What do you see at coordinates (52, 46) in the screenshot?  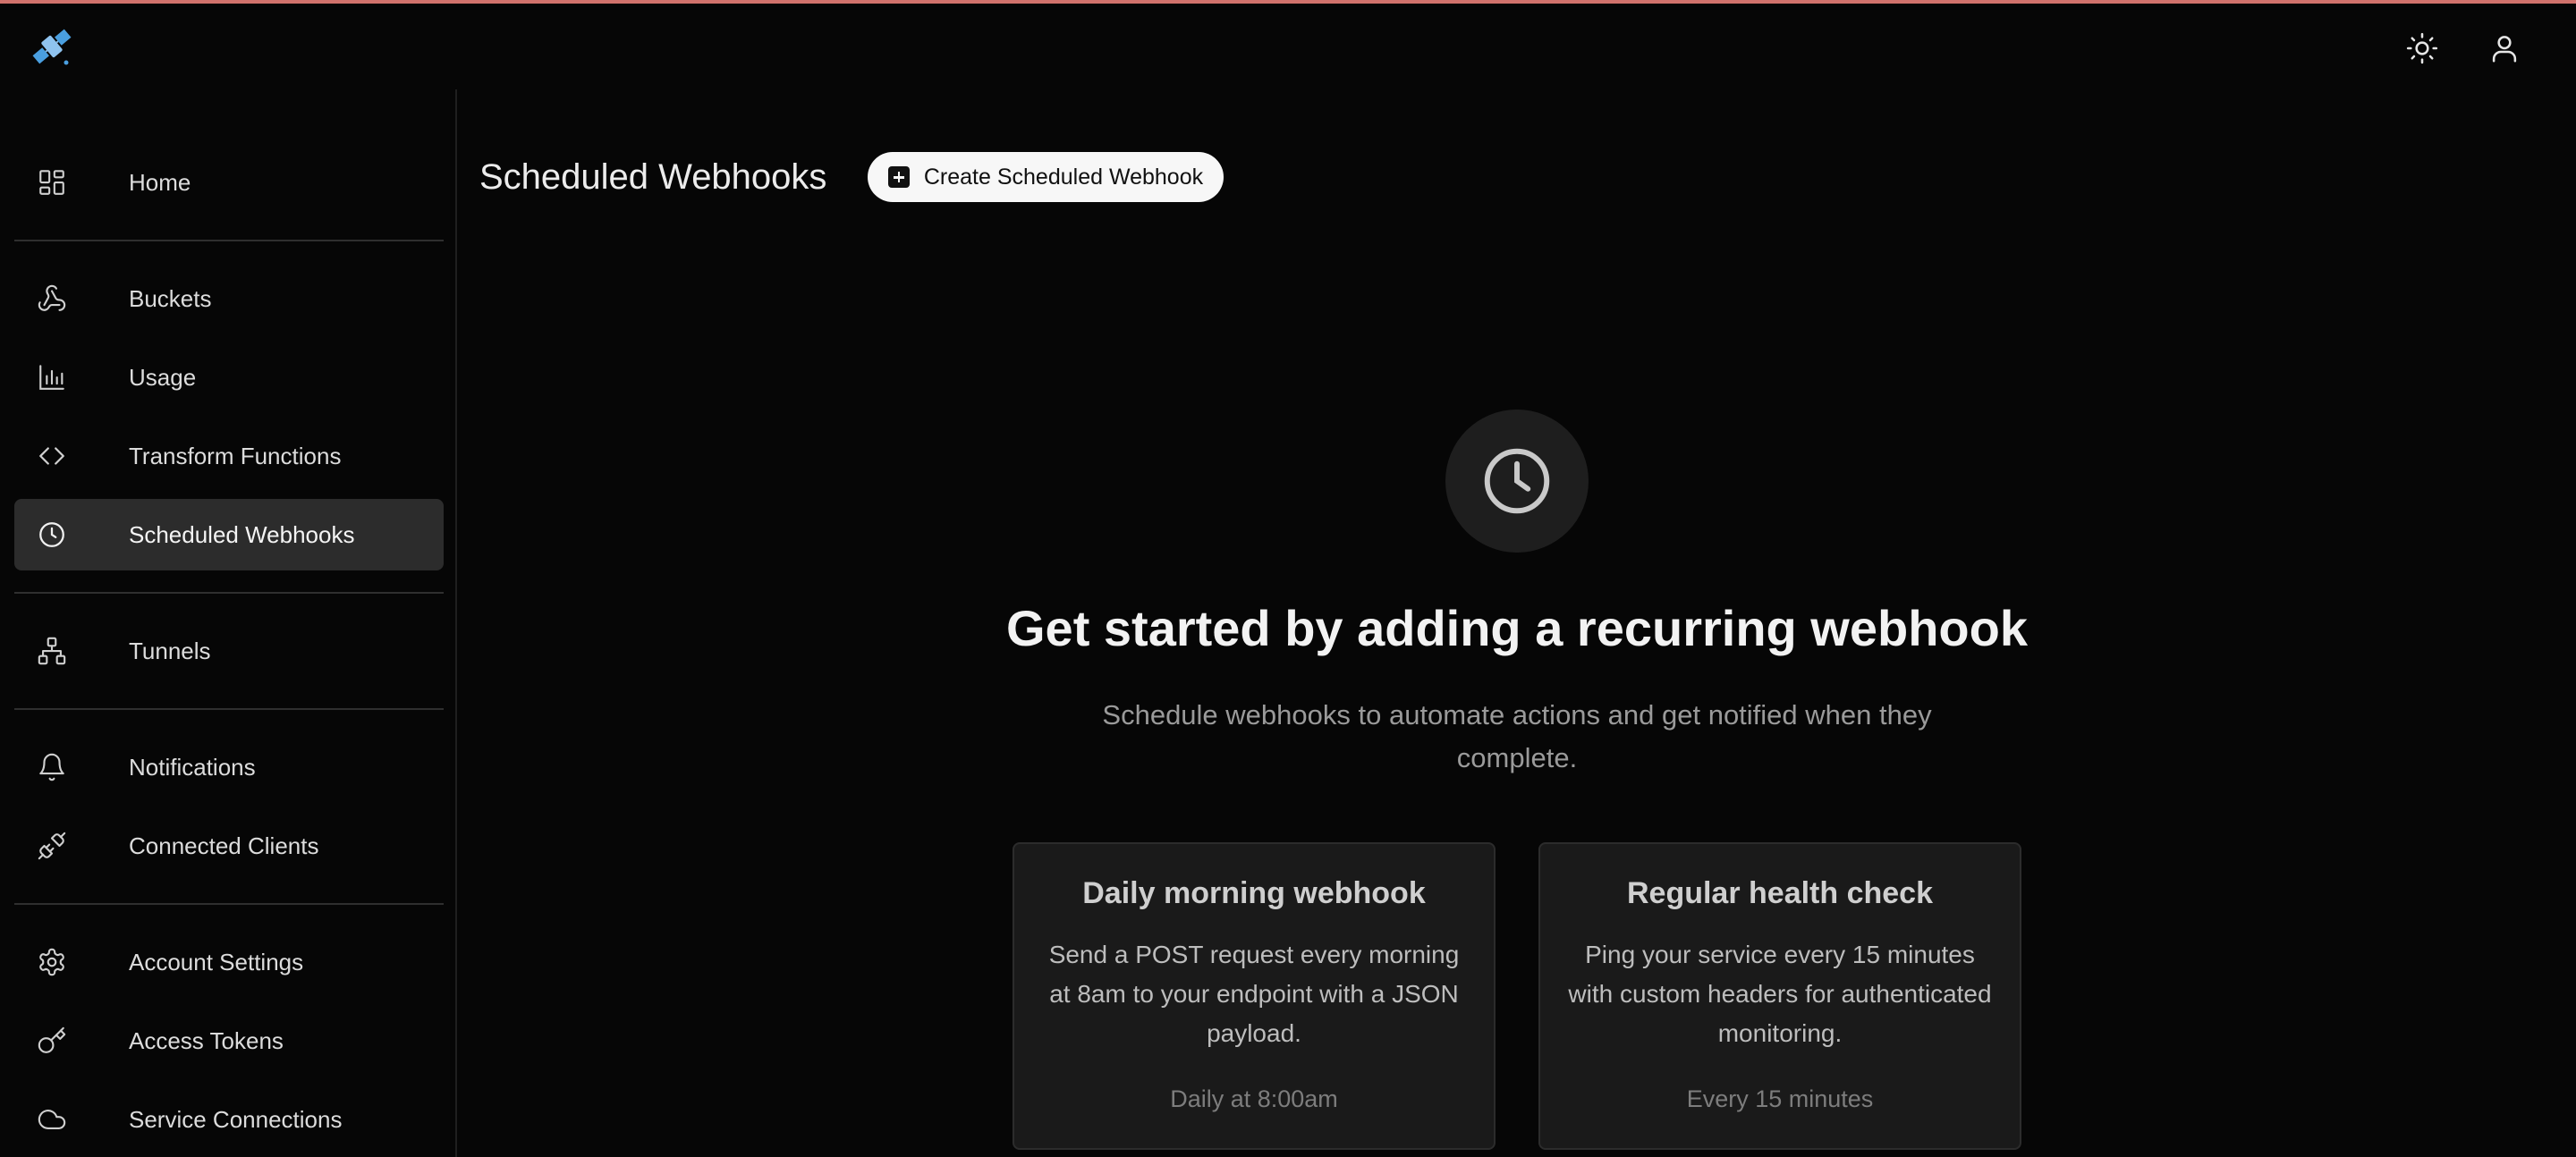 I see `satellite-logo-icon` at bounding box center [52, 46].